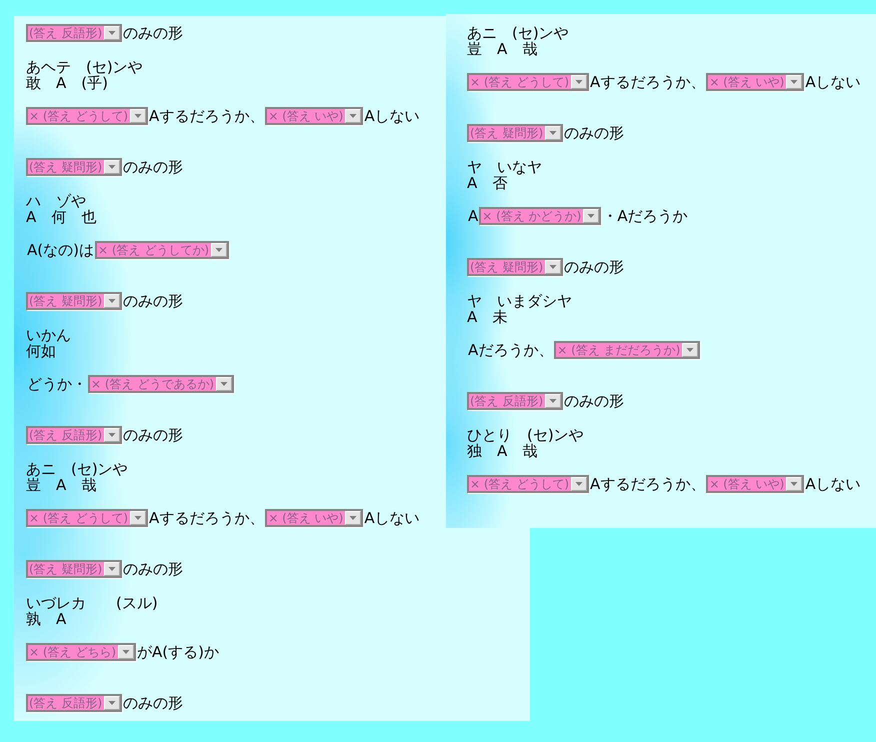 The image size is (876, 742). What do you see at coordinates (178, 652) in the screenshot?
I see `answer-text: がA(する)か` at bounding box center [178, 652].